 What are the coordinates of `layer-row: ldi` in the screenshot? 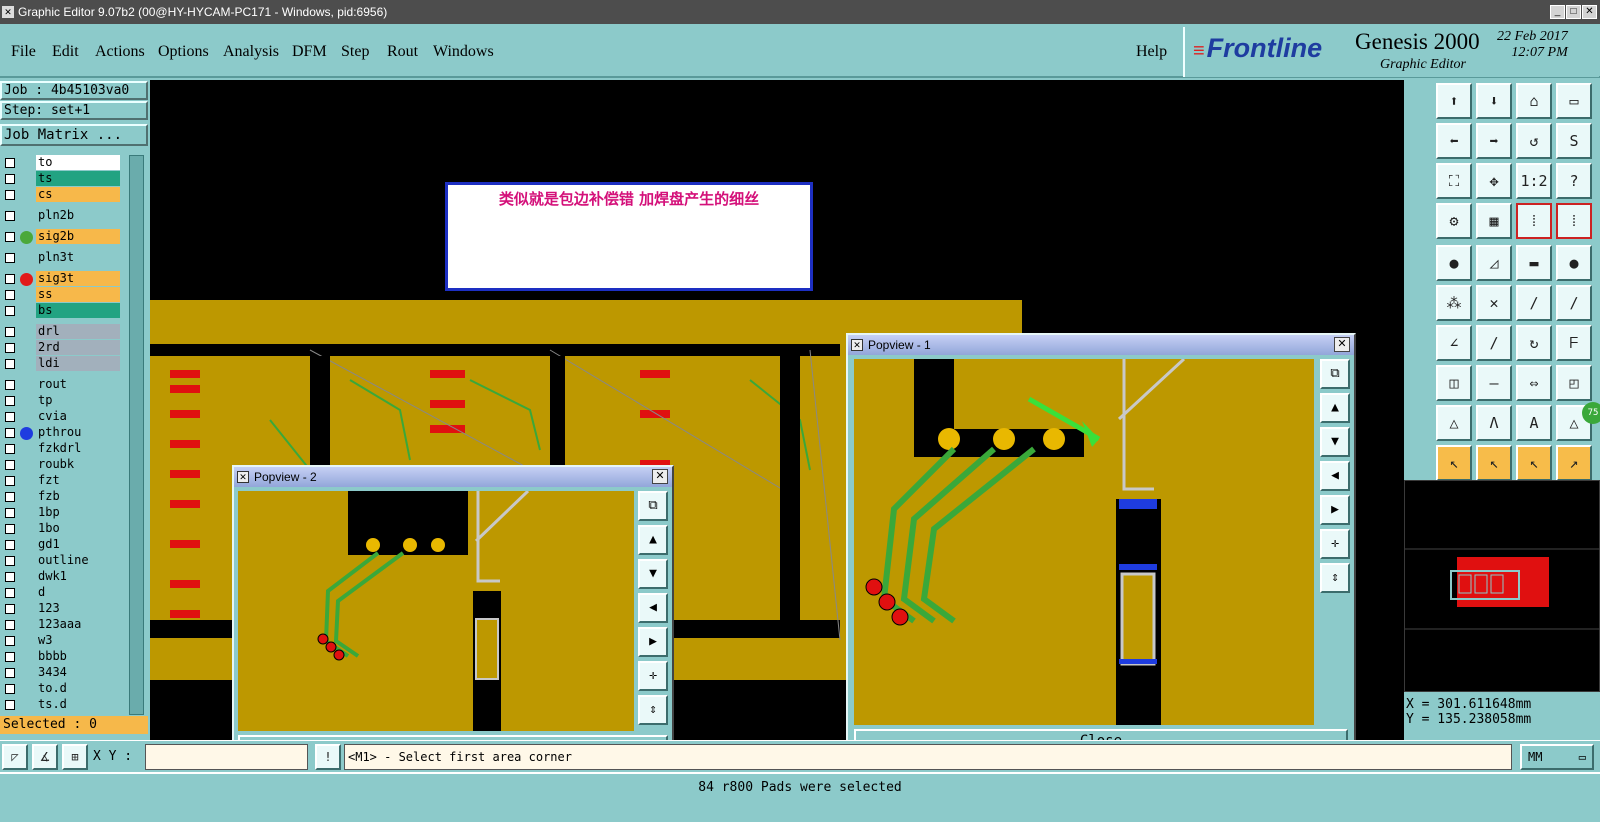 It's located at (61, 364).